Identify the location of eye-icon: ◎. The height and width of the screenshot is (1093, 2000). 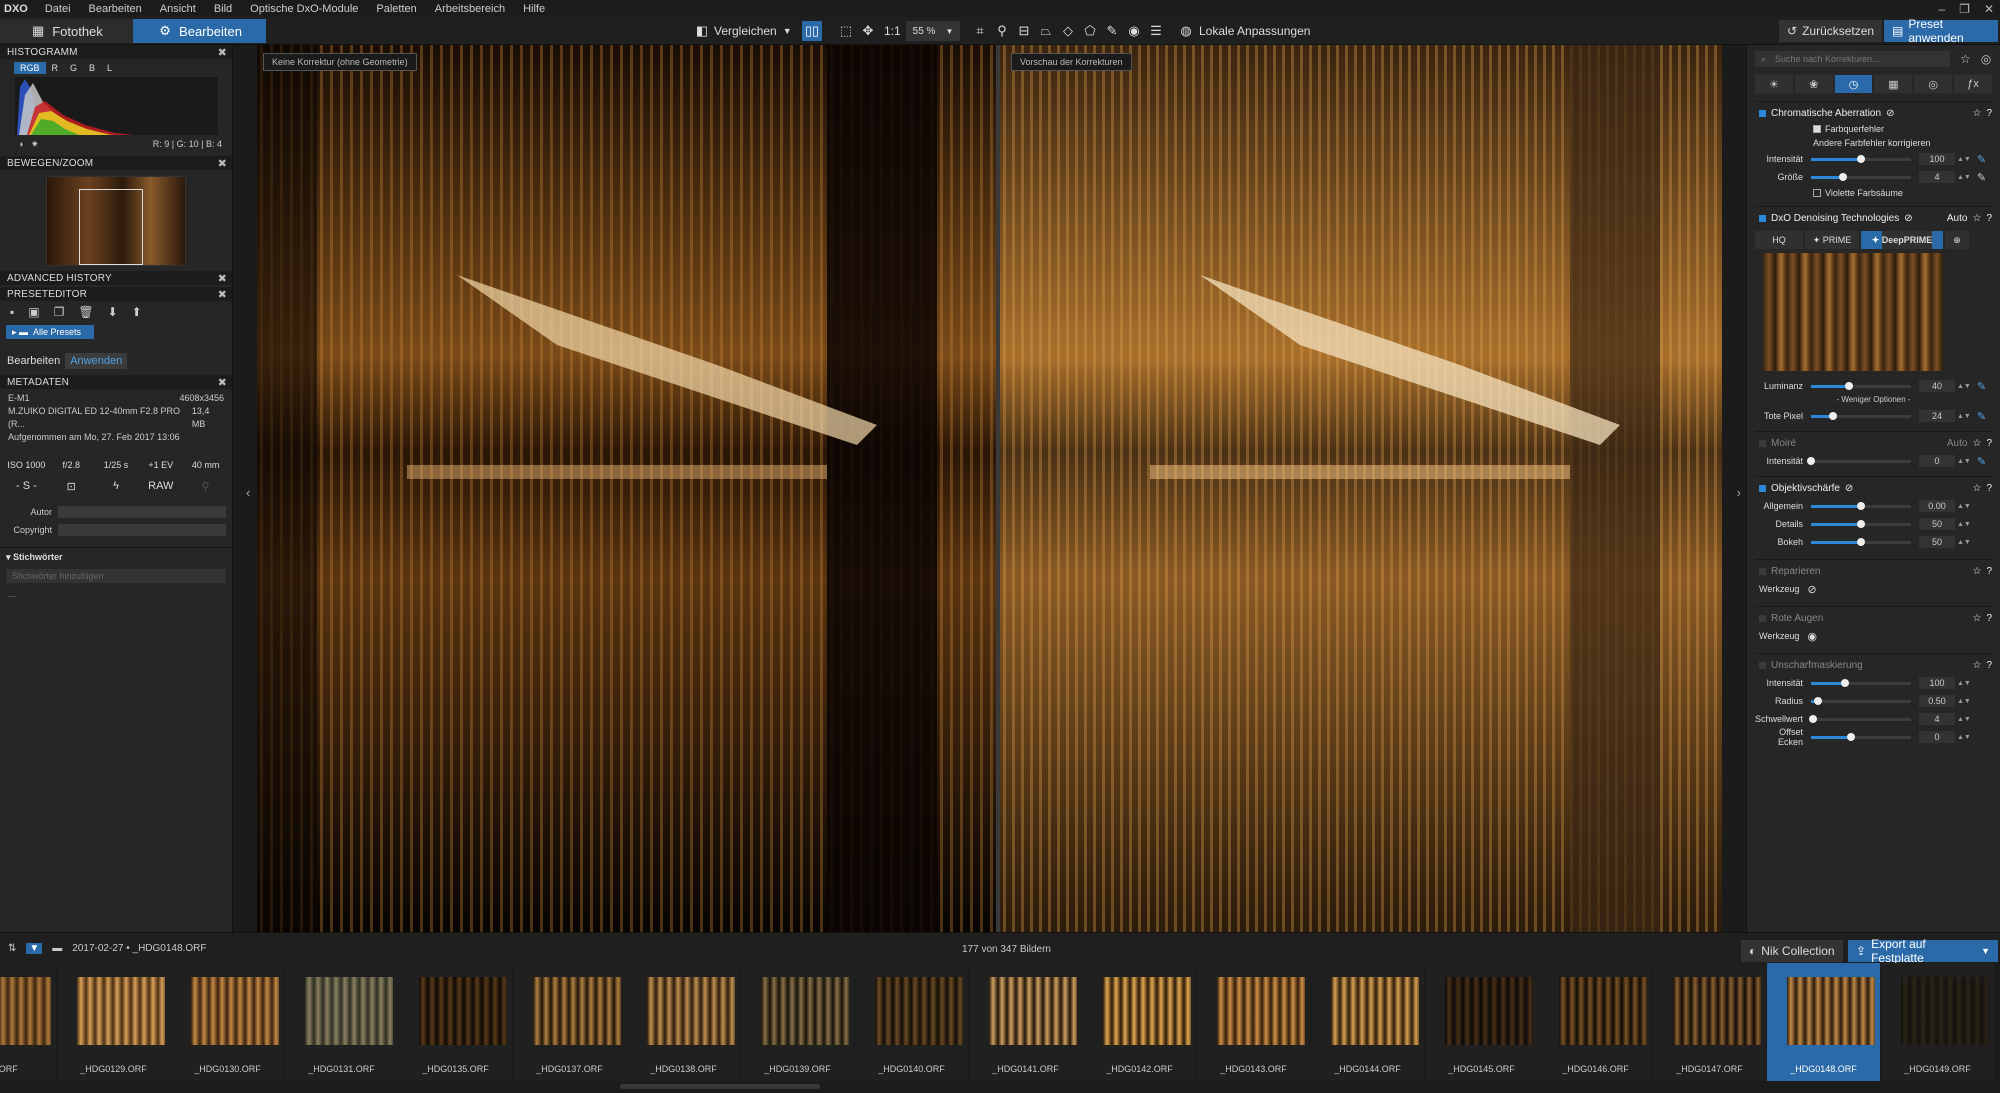
(1986, 59).